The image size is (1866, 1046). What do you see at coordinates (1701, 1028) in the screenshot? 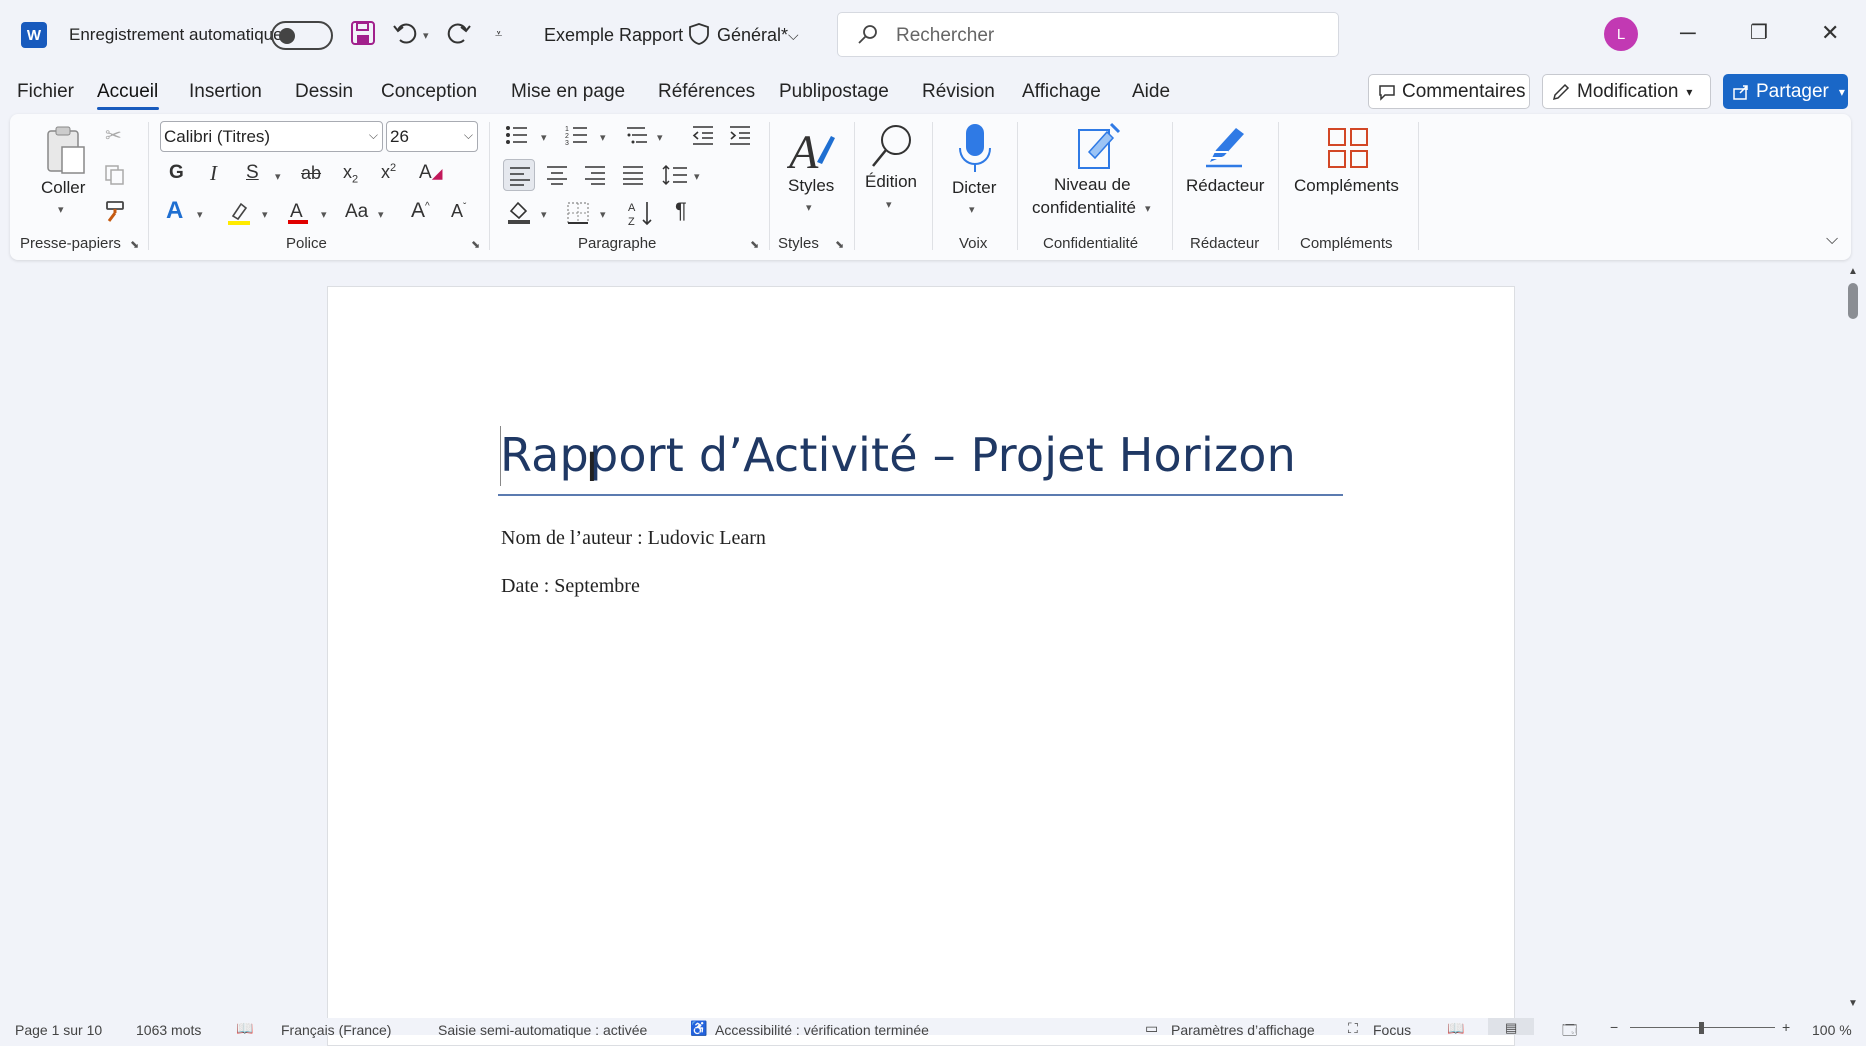
I see `zoom-slider-thumb` at bounding box center [1701, 1028].